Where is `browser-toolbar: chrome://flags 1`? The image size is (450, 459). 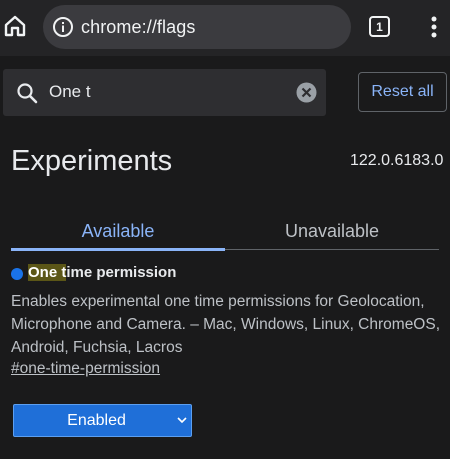 browser-toolbar: chrome://flags 1 is located at coordinates (225, 28).